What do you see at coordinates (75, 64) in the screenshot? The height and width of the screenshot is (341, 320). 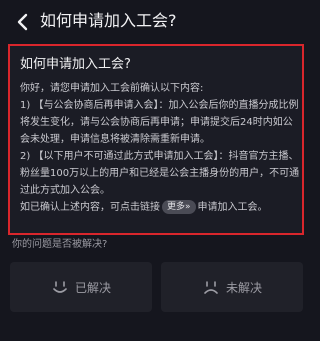 I see `card-title: 如何申请加入工会?` at bounding box center [75, 64].